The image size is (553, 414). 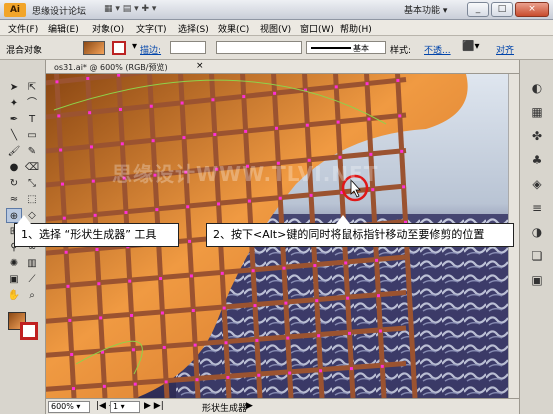 What do you see at coordinates (32, 279) in the screenshot?
I see `slice-tool-icon: ⟋` at bounding box center [32, 279].